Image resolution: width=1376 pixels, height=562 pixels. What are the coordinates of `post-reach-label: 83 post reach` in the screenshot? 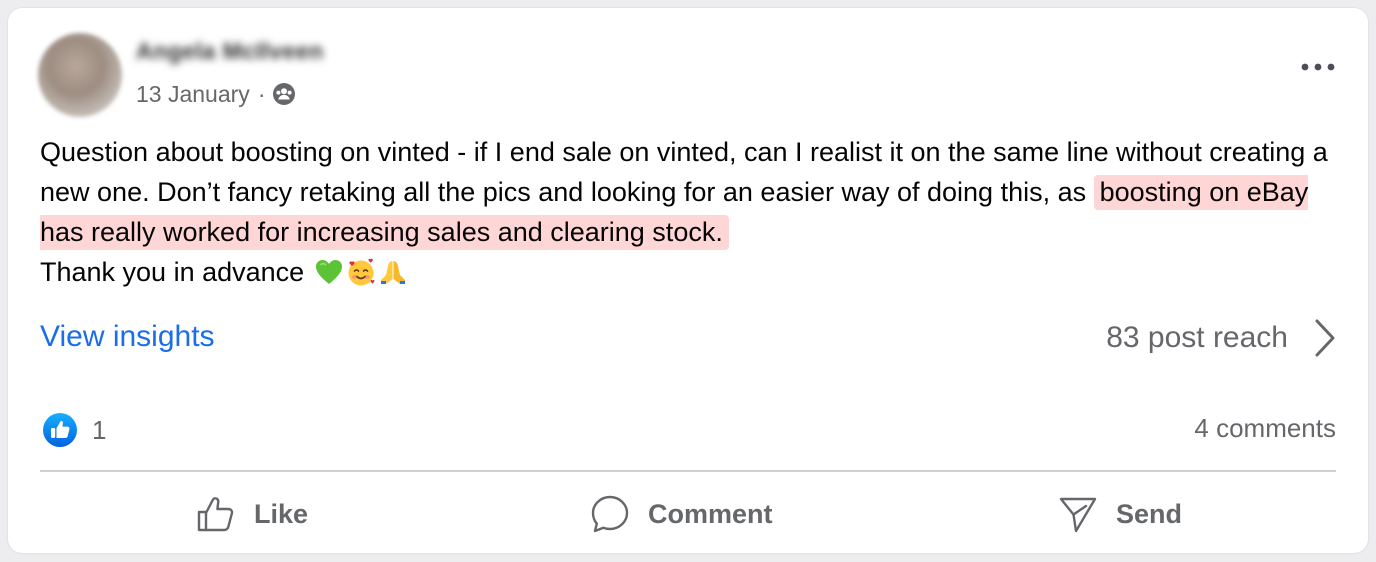 It's located at (1197, 337).